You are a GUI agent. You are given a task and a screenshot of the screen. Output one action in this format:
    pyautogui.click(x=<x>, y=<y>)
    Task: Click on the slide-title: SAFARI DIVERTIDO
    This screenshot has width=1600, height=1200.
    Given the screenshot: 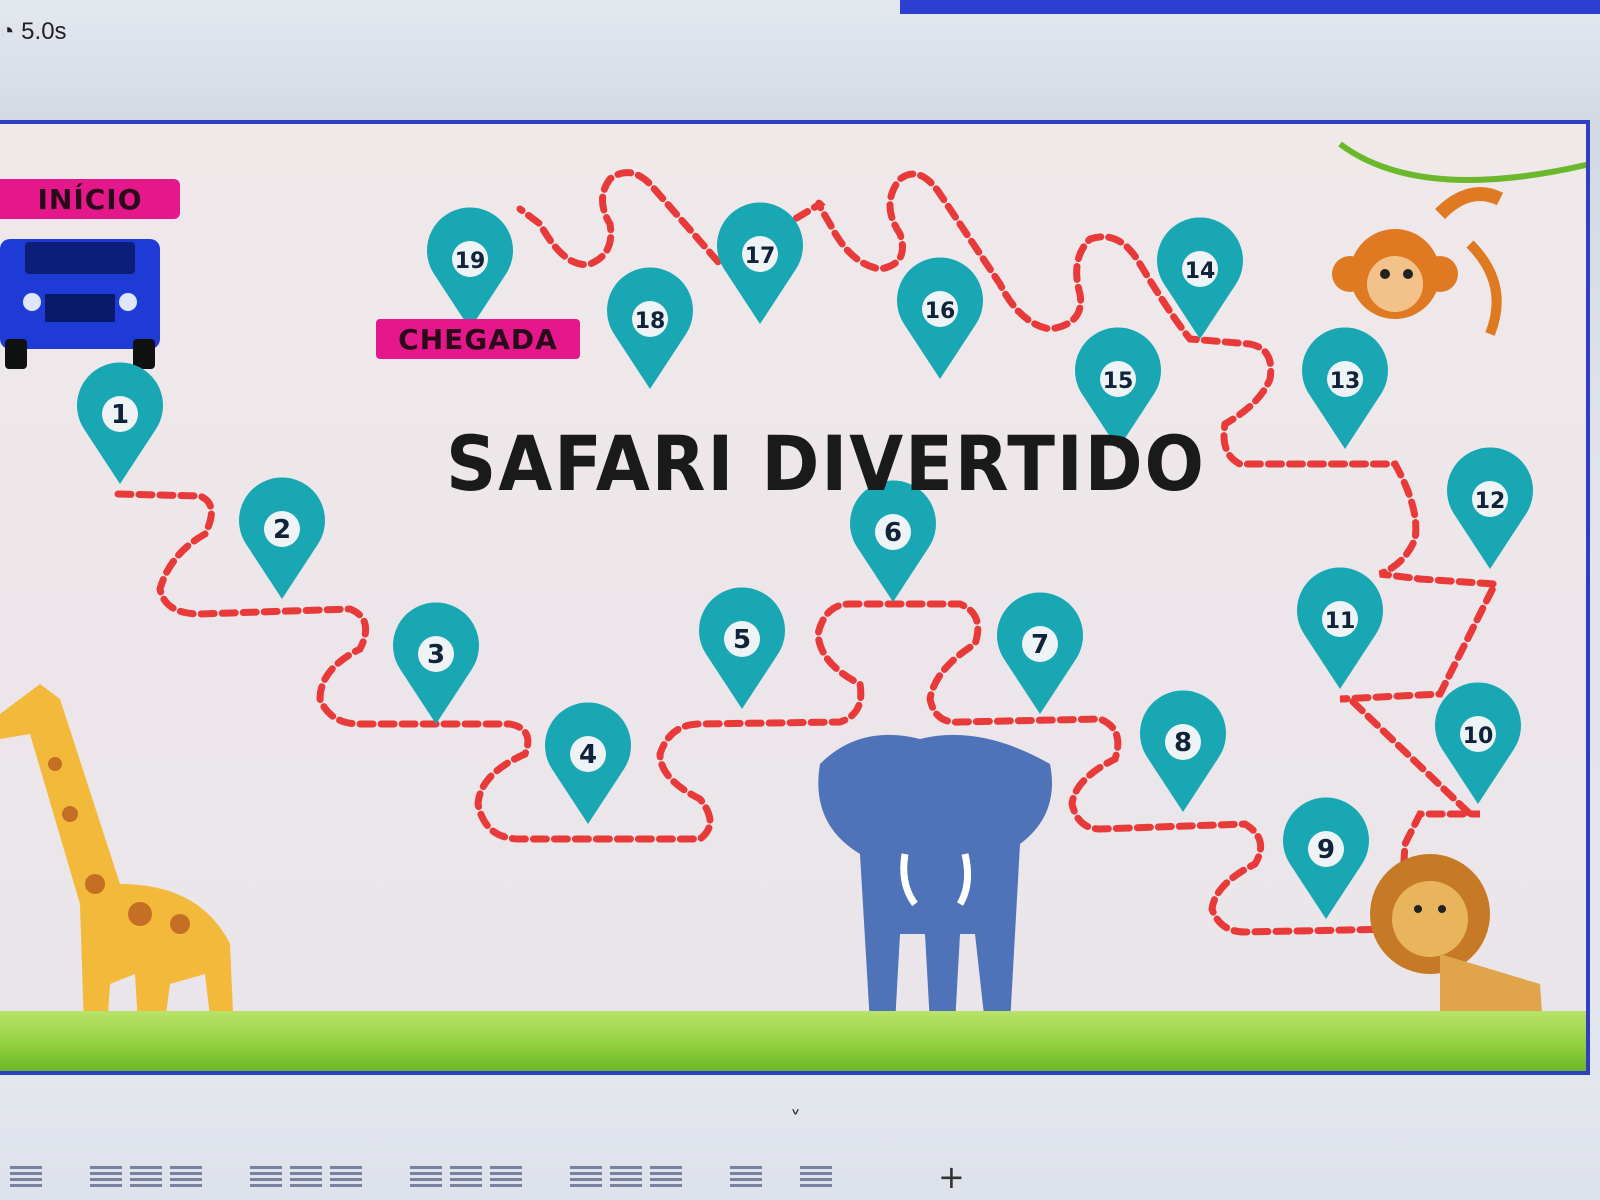 What is the action you would take?
    pyautogui.click(x=825, y=464)
    